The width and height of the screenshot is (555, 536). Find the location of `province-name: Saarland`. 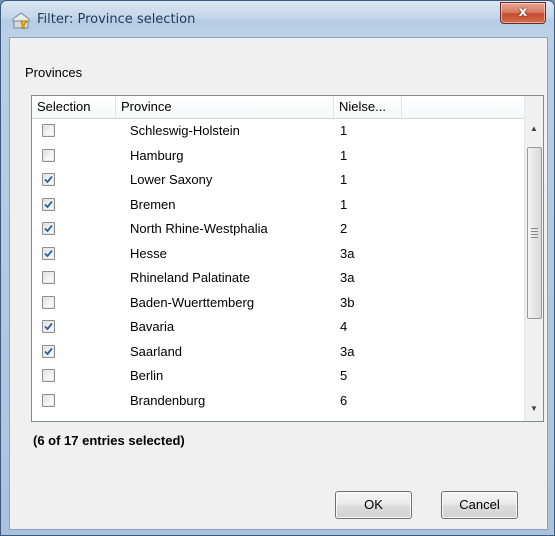

province-name: Saarland is located at coordinates (156, 351).